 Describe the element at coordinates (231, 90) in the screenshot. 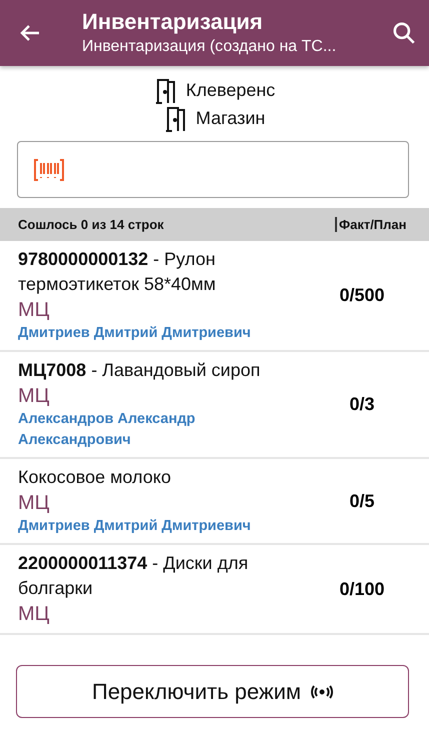

I see `location-label: Клеверенс` at that location.